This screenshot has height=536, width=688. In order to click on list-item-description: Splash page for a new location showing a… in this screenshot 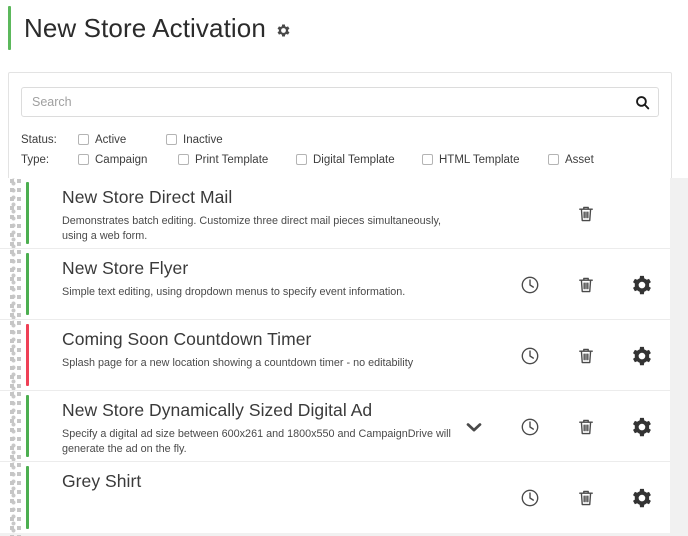, I will do `click(238, 362)`.